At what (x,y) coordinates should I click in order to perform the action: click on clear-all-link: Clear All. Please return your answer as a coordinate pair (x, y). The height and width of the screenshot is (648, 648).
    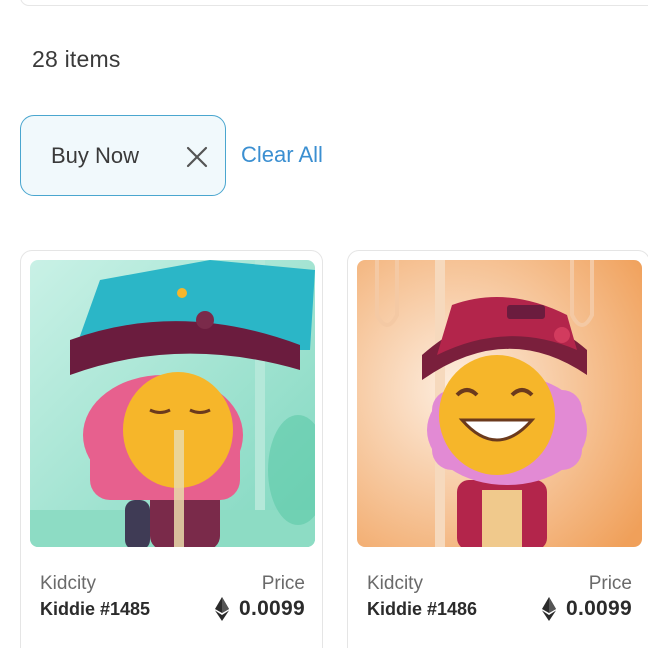
    Looking at the image, I should click on (282, 155).